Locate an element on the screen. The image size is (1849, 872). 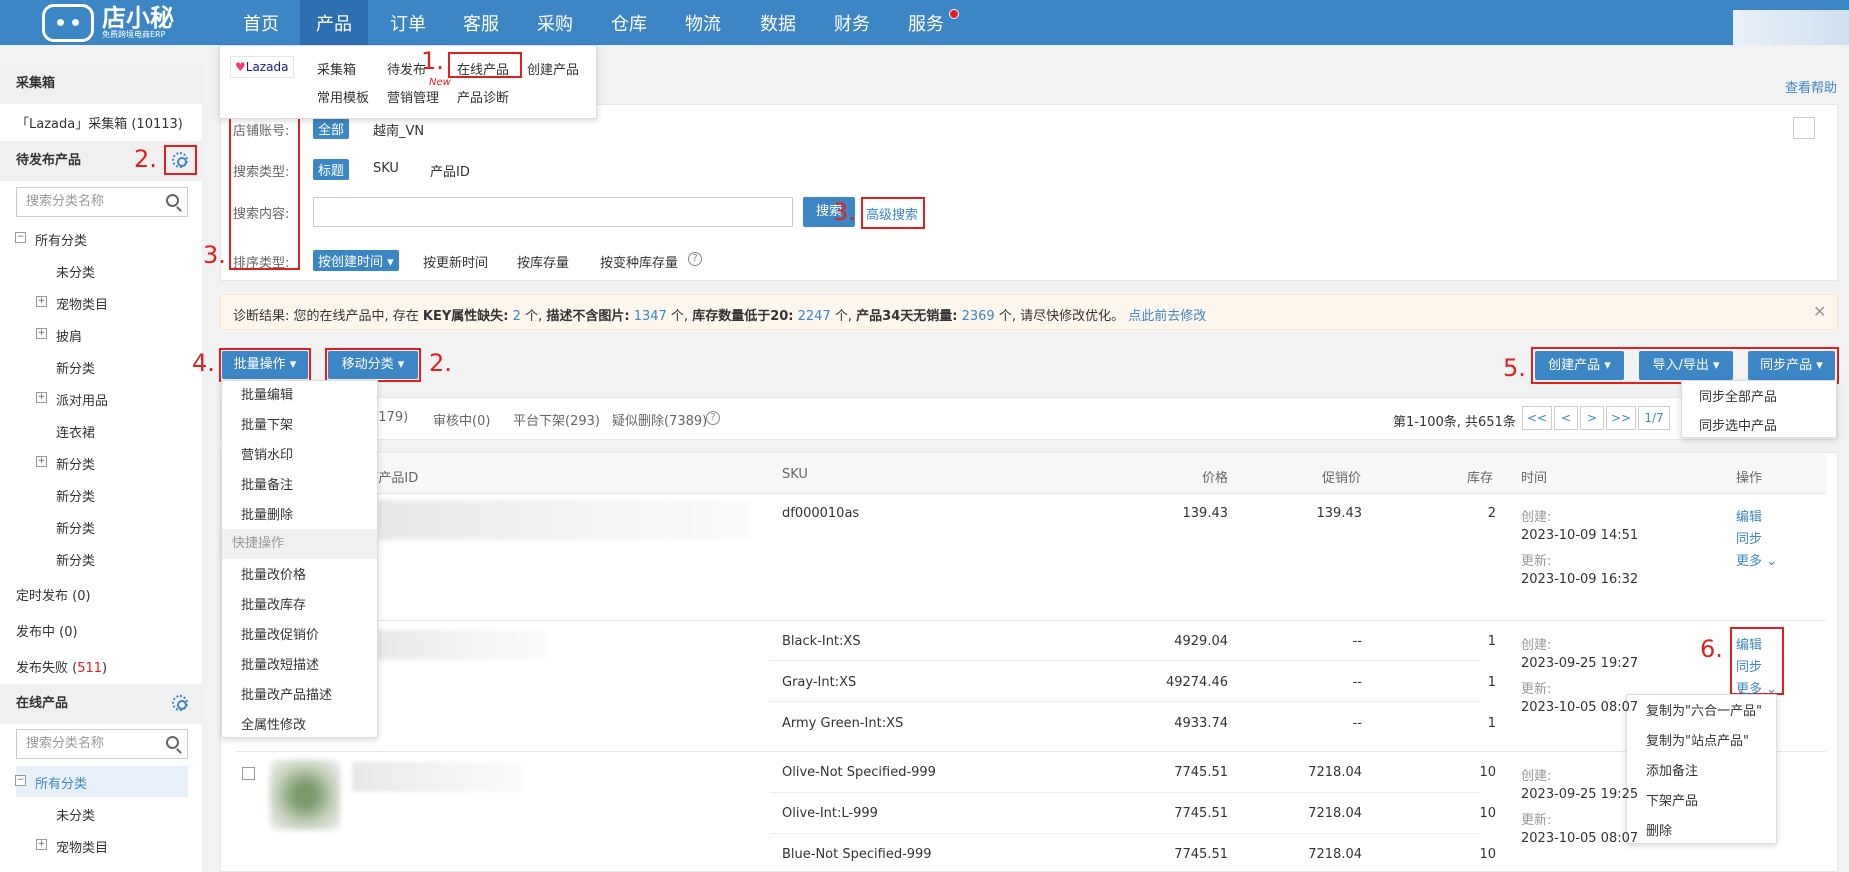
close-icon: ✕ is located at coordinates (1819, 311).